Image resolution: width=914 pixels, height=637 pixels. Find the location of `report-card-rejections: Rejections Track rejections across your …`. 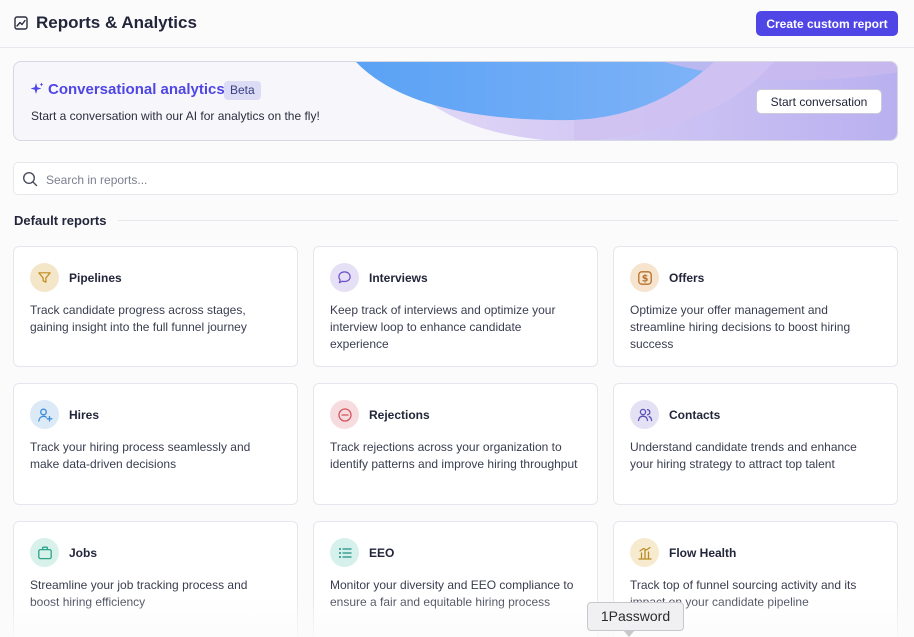

report-card-rejections: Rejections Track rejections across your … is located at coordinates (455, 444).